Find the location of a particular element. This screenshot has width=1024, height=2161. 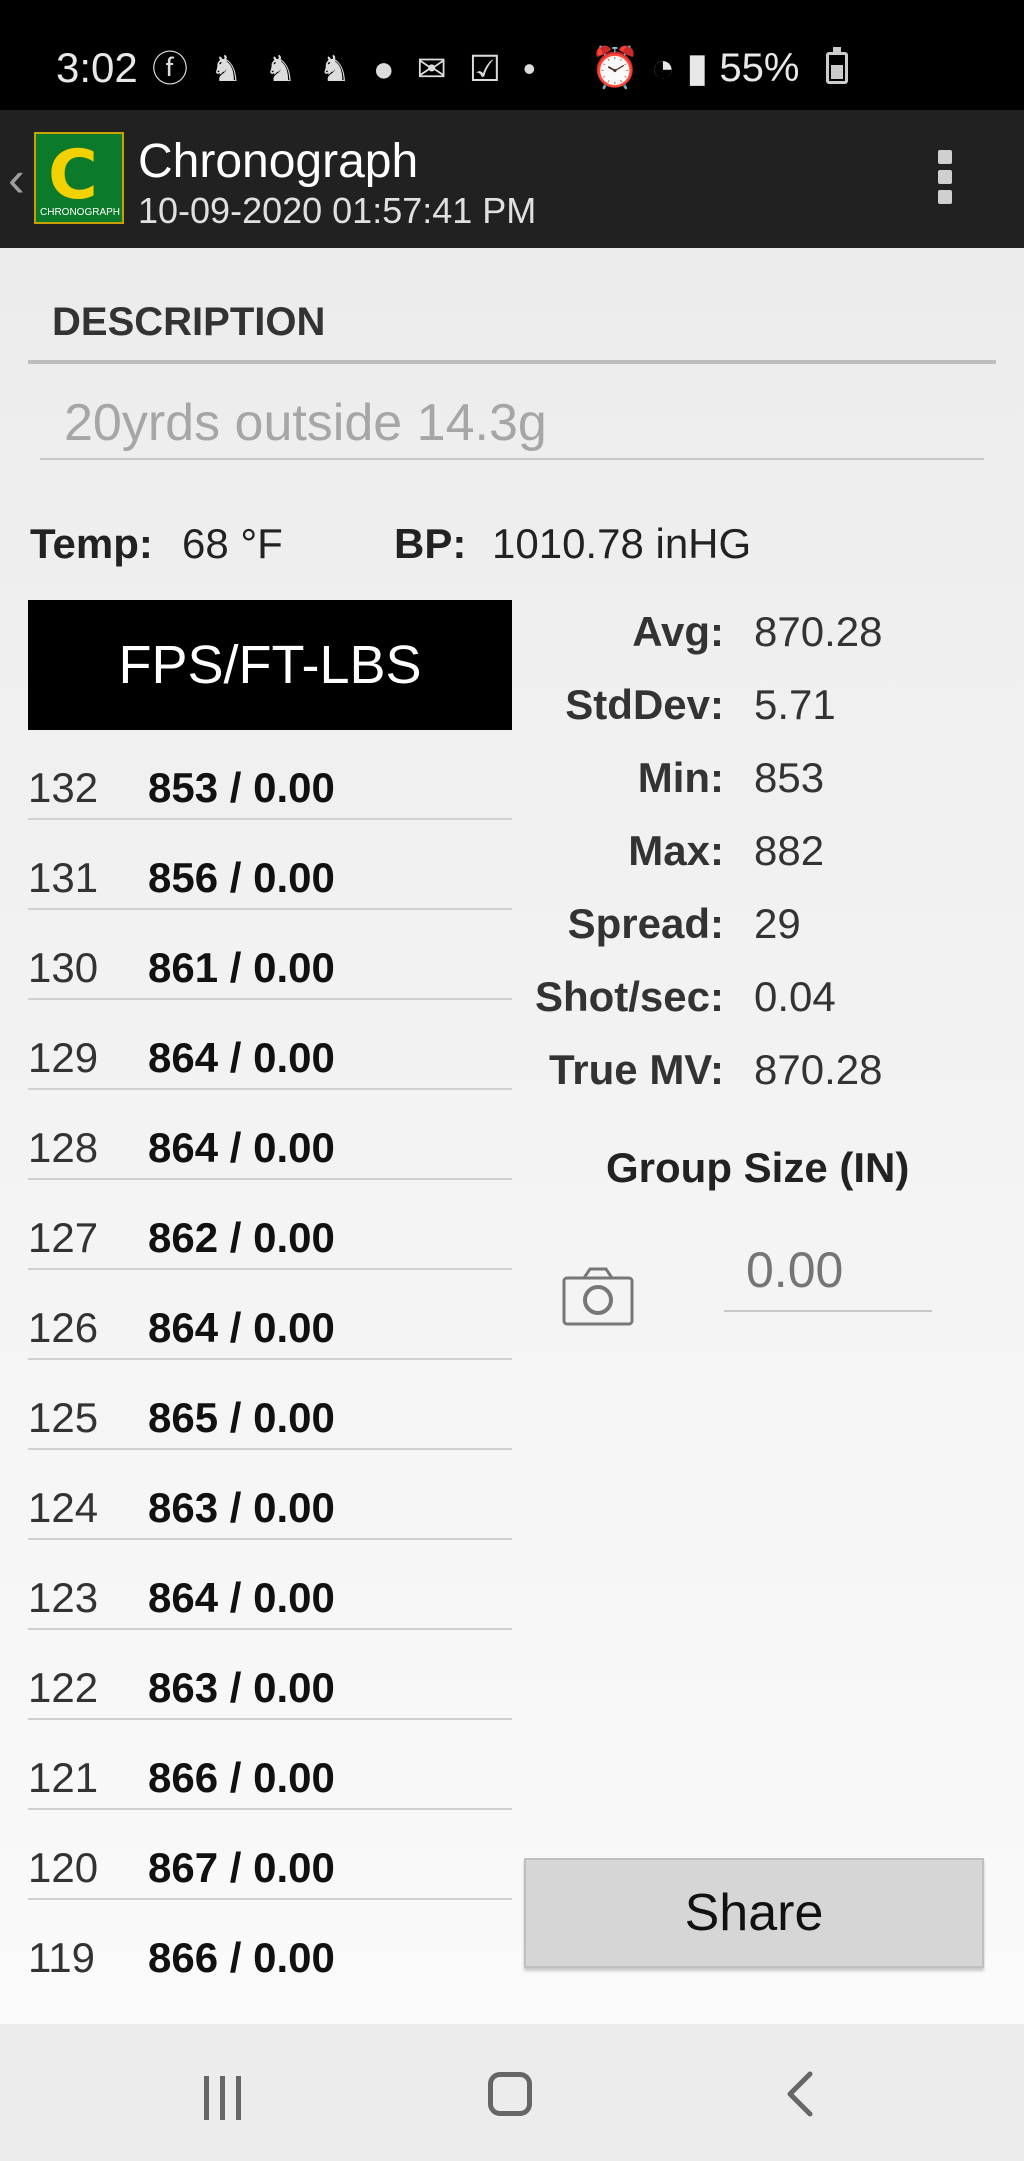

shot-row: 125 865 / 0.00 is located at coordinates (270, 1405).